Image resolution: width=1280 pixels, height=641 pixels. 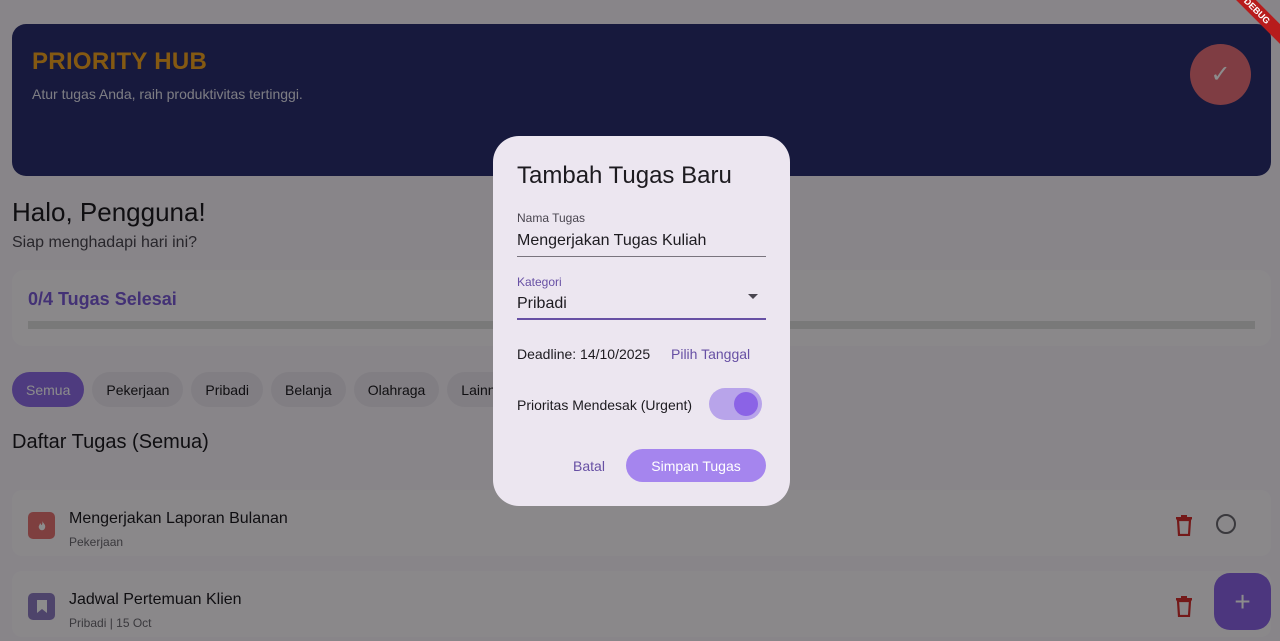 I want to click on deadline-text: Deadline: 14/10/2025, so click(x=584, y=354).